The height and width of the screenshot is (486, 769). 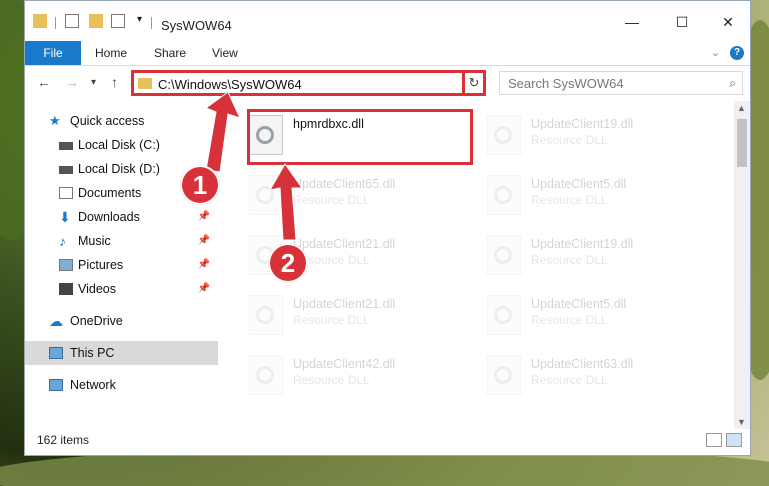 What do you see at coordinates (72, 82) in the screenshot?
I see `forward-arrow-icon: →` at bounding box center [72, 82].